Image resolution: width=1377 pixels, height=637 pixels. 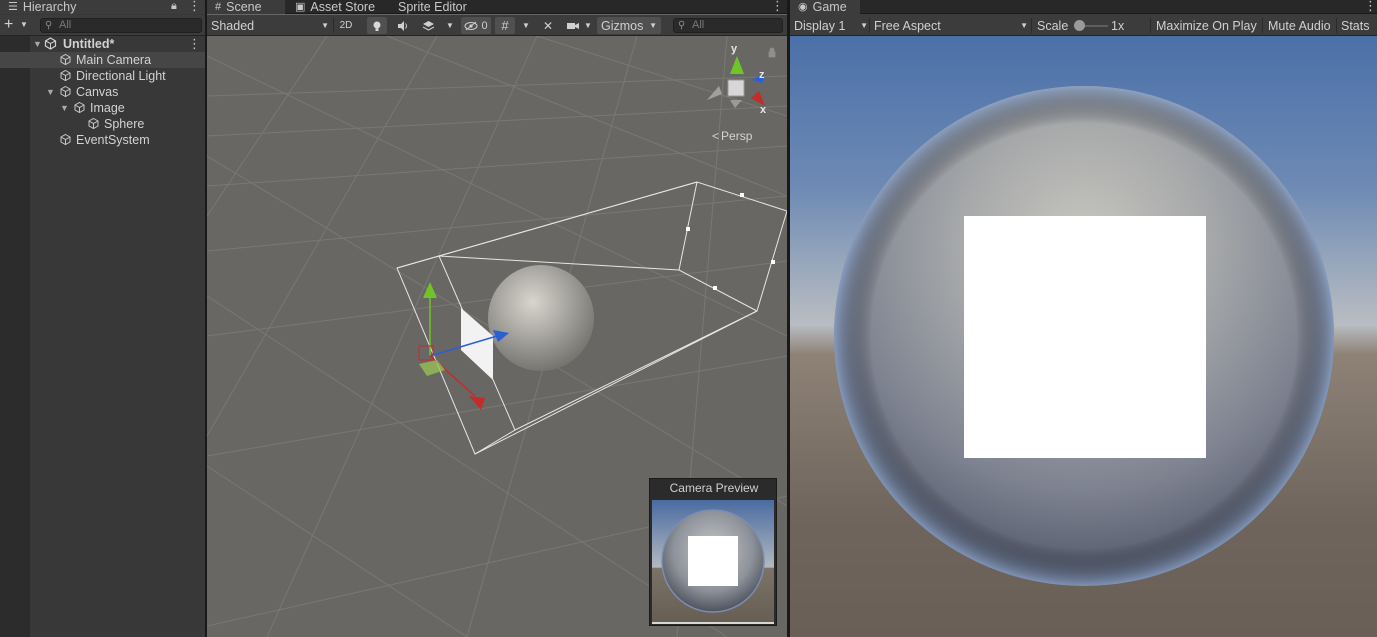 I want to click on scene-toolbar: Shaded ▼ 2D ▼ 0 # ▼ ✕ ▼ Gizmos ▼ ⚲ All, so click(x=497, y=25).